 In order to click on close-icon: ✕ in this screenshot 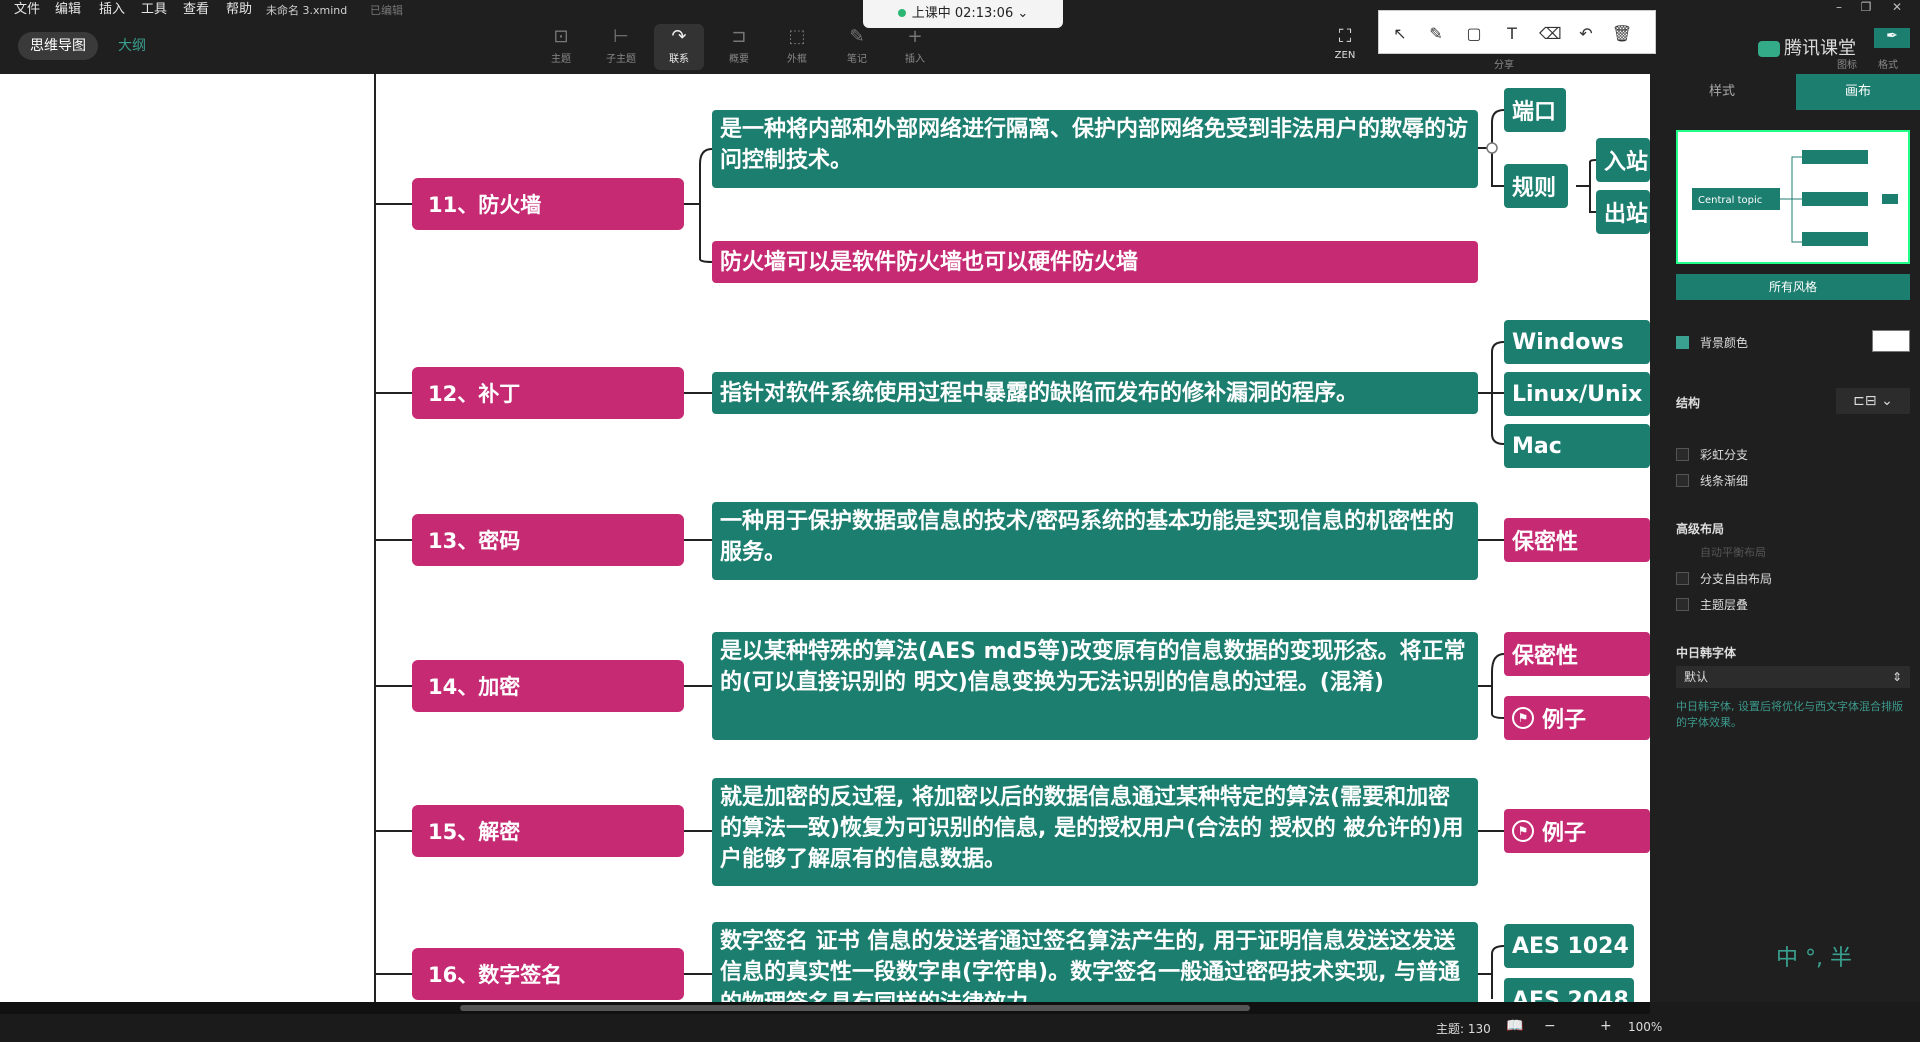, I will do `click(1897, 9)`.